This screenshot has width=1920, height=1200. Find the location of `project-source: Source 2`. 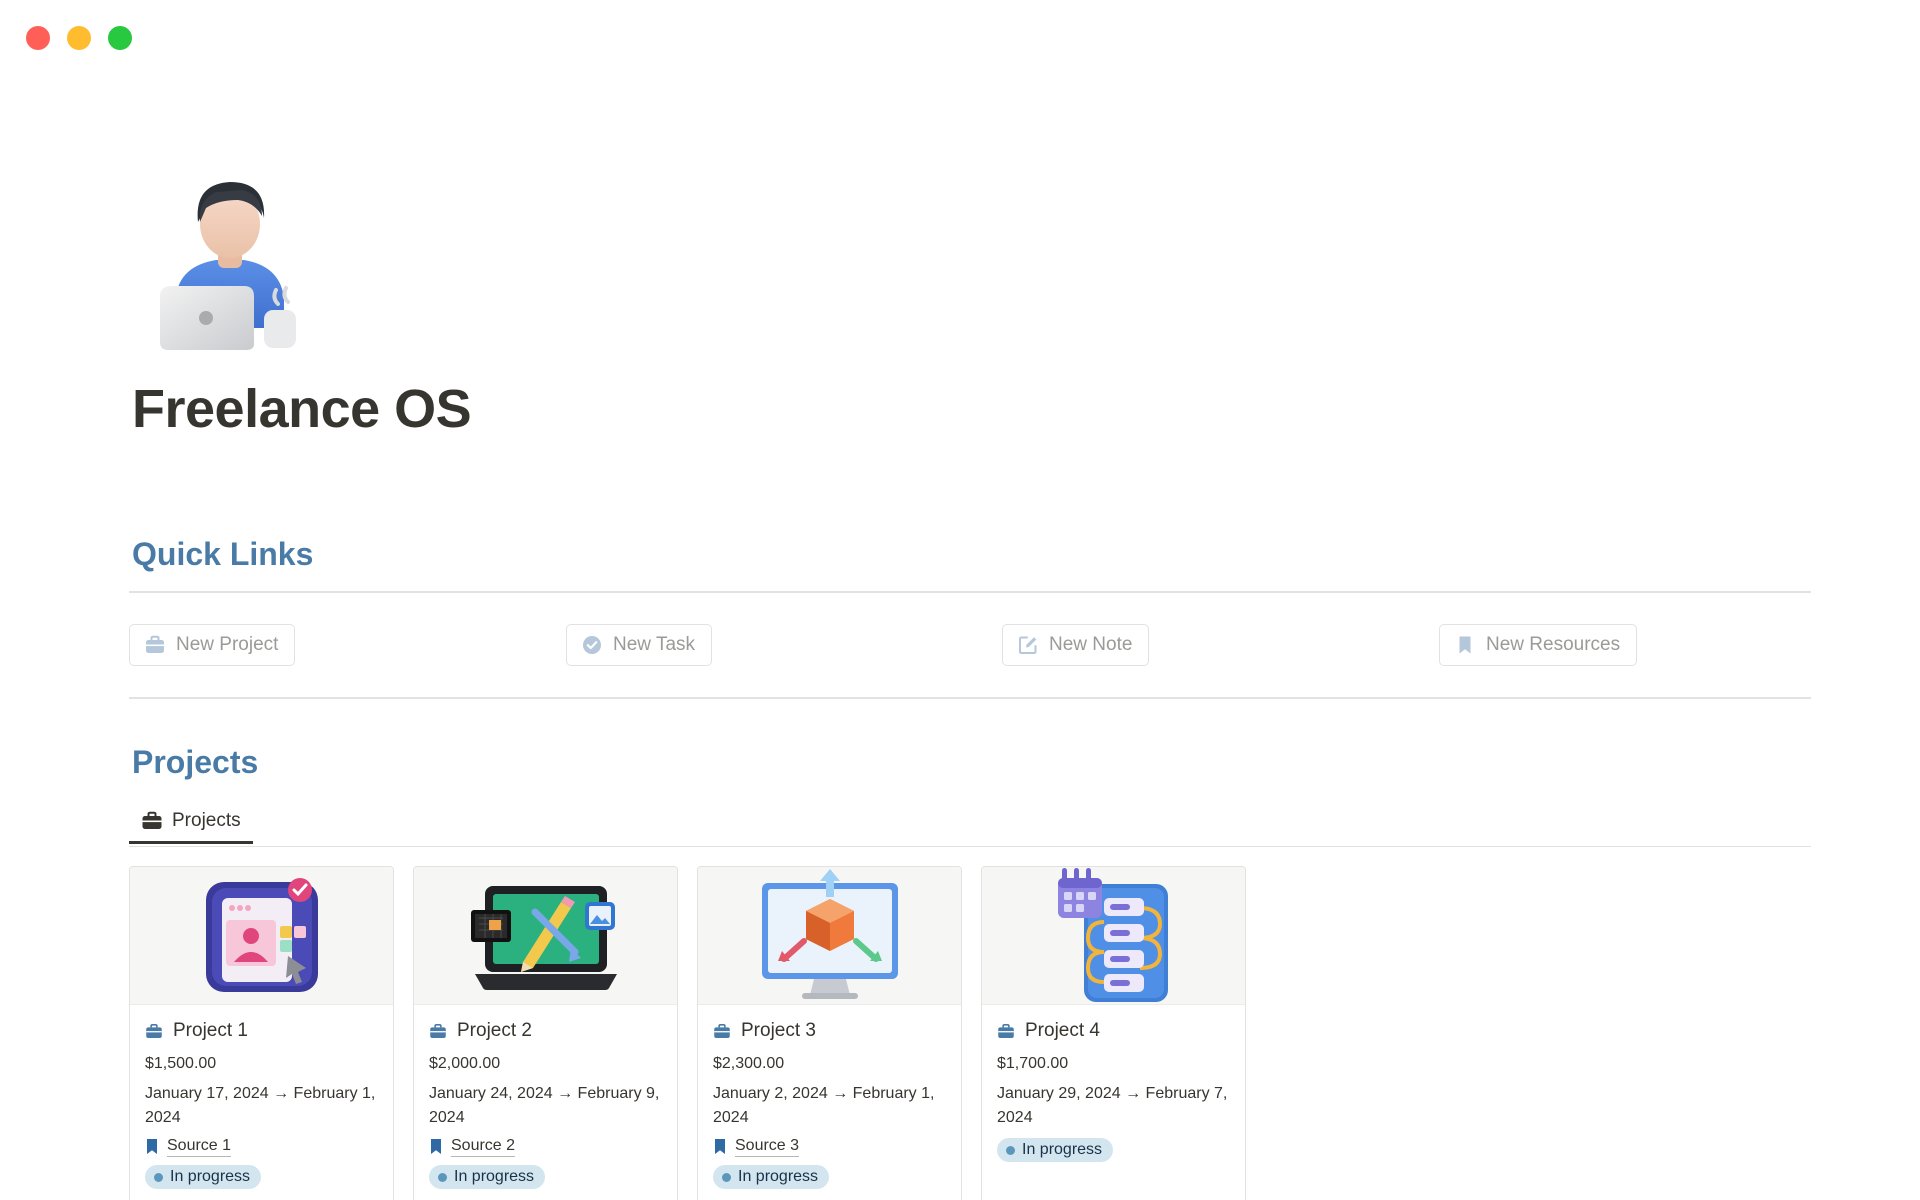

project-source: Source 2 is located at coordinates (546, 1146).